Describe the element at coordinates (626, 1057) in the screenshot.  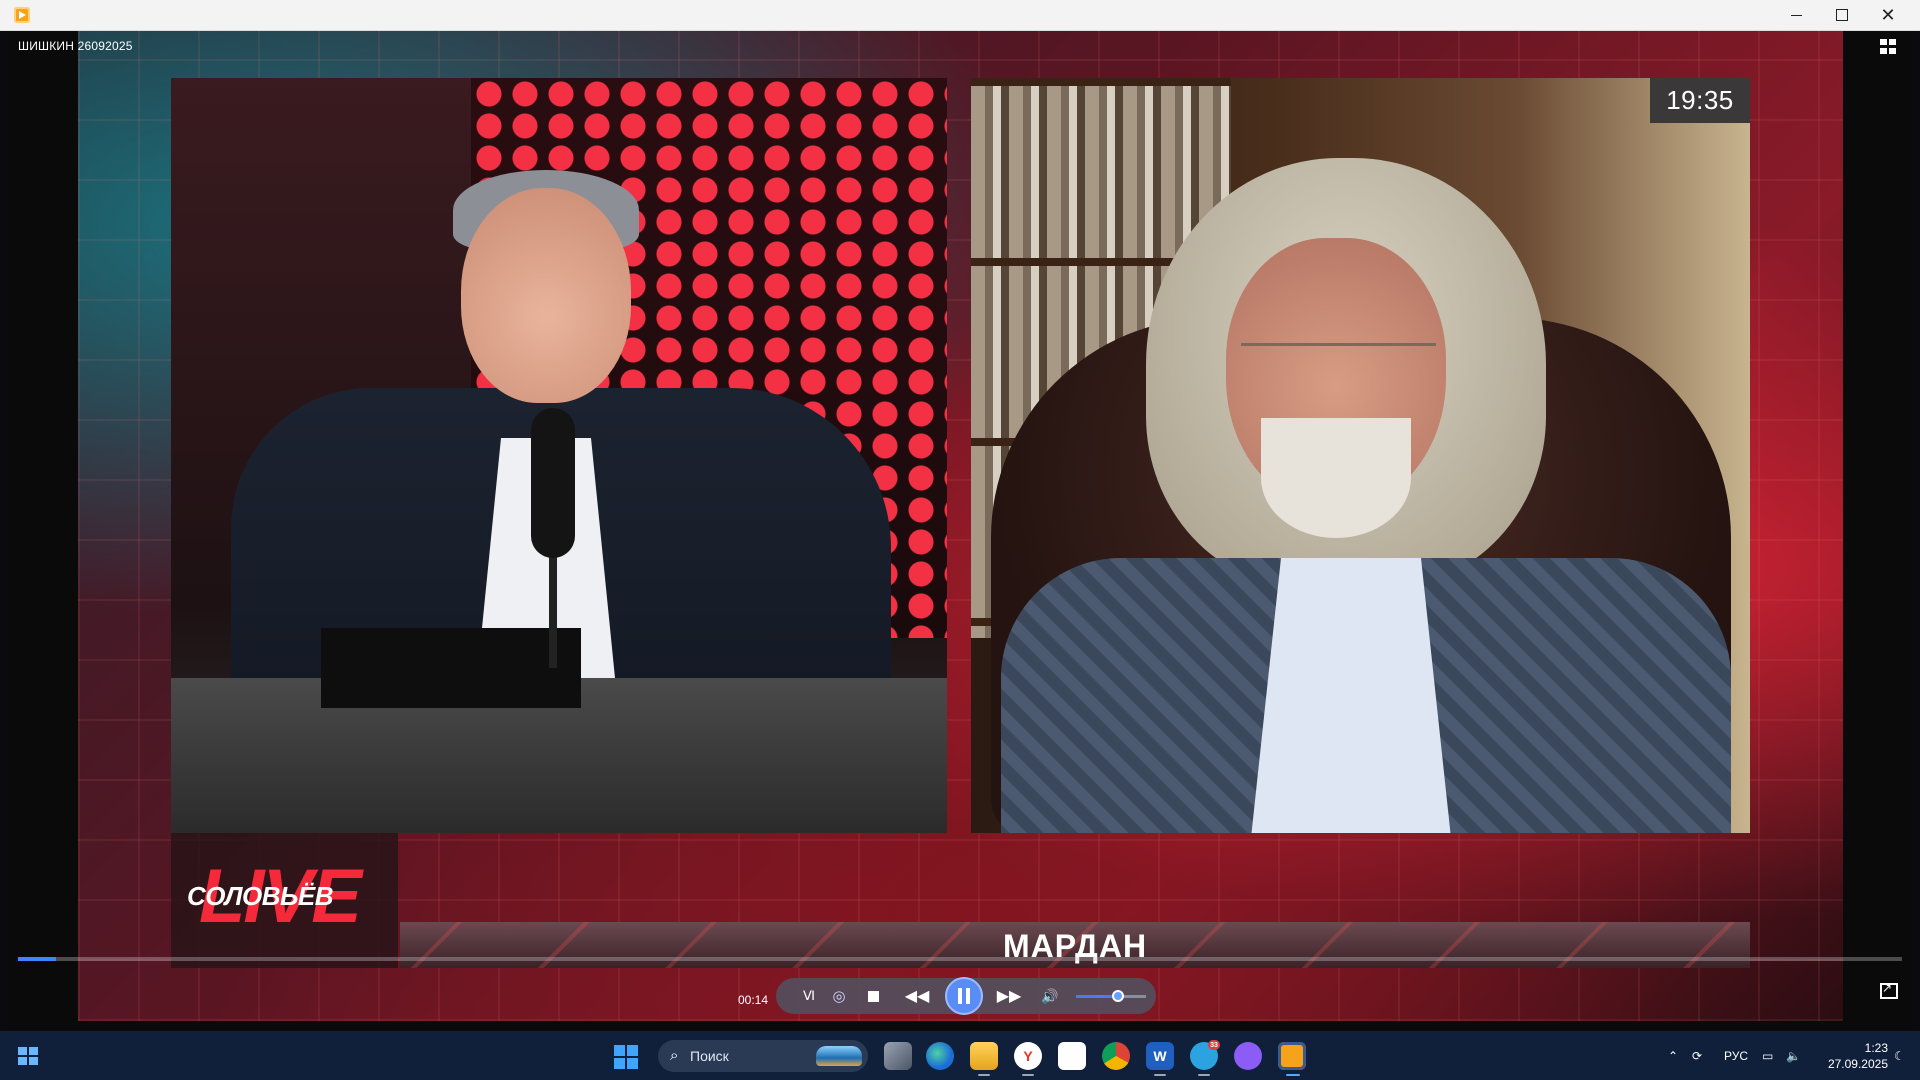
I see `start-button` at that location.